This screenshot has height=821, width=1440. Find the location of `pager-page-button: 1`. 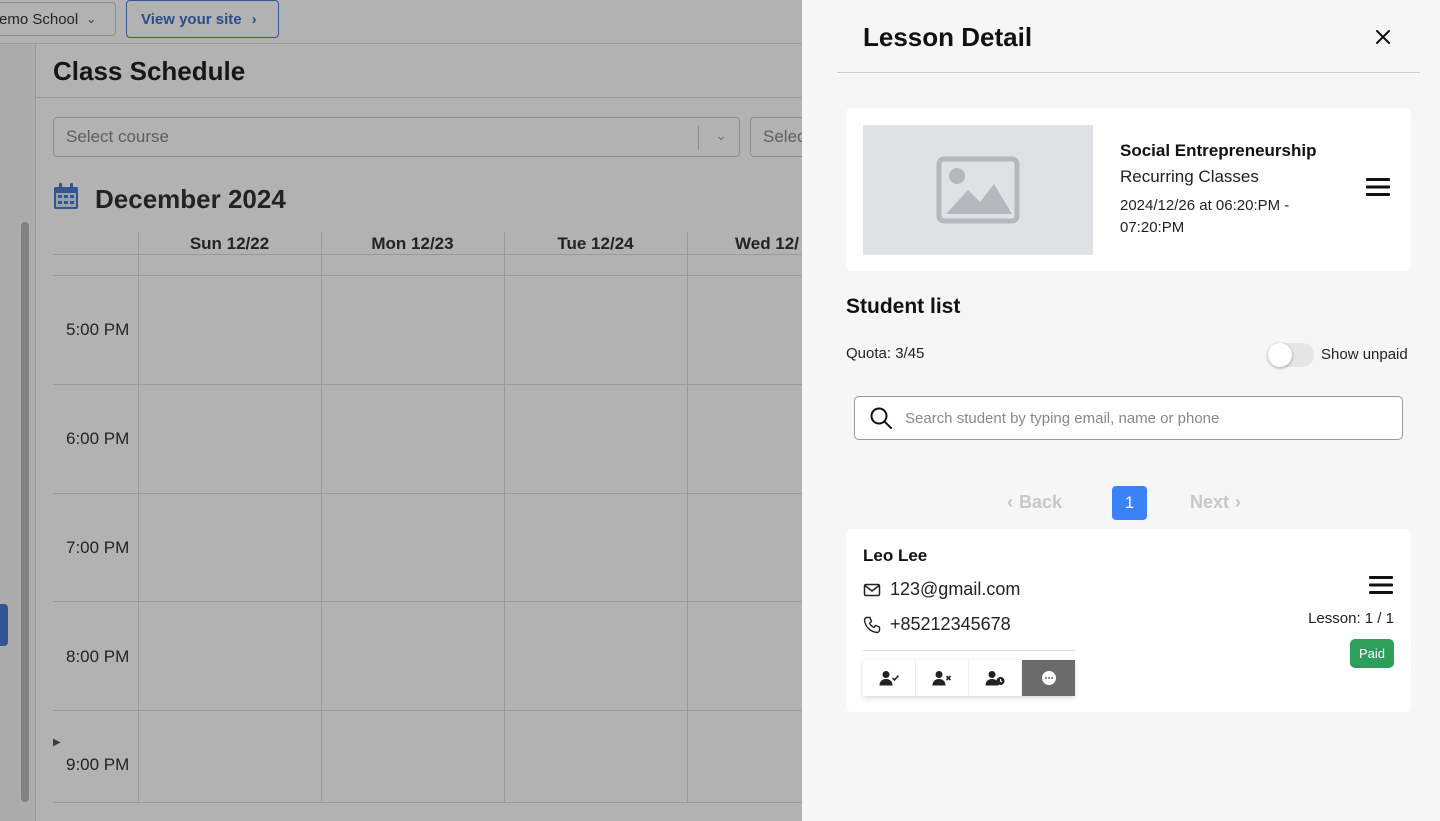

pager-page-button: 1 is located at coordinates (1129, 503).